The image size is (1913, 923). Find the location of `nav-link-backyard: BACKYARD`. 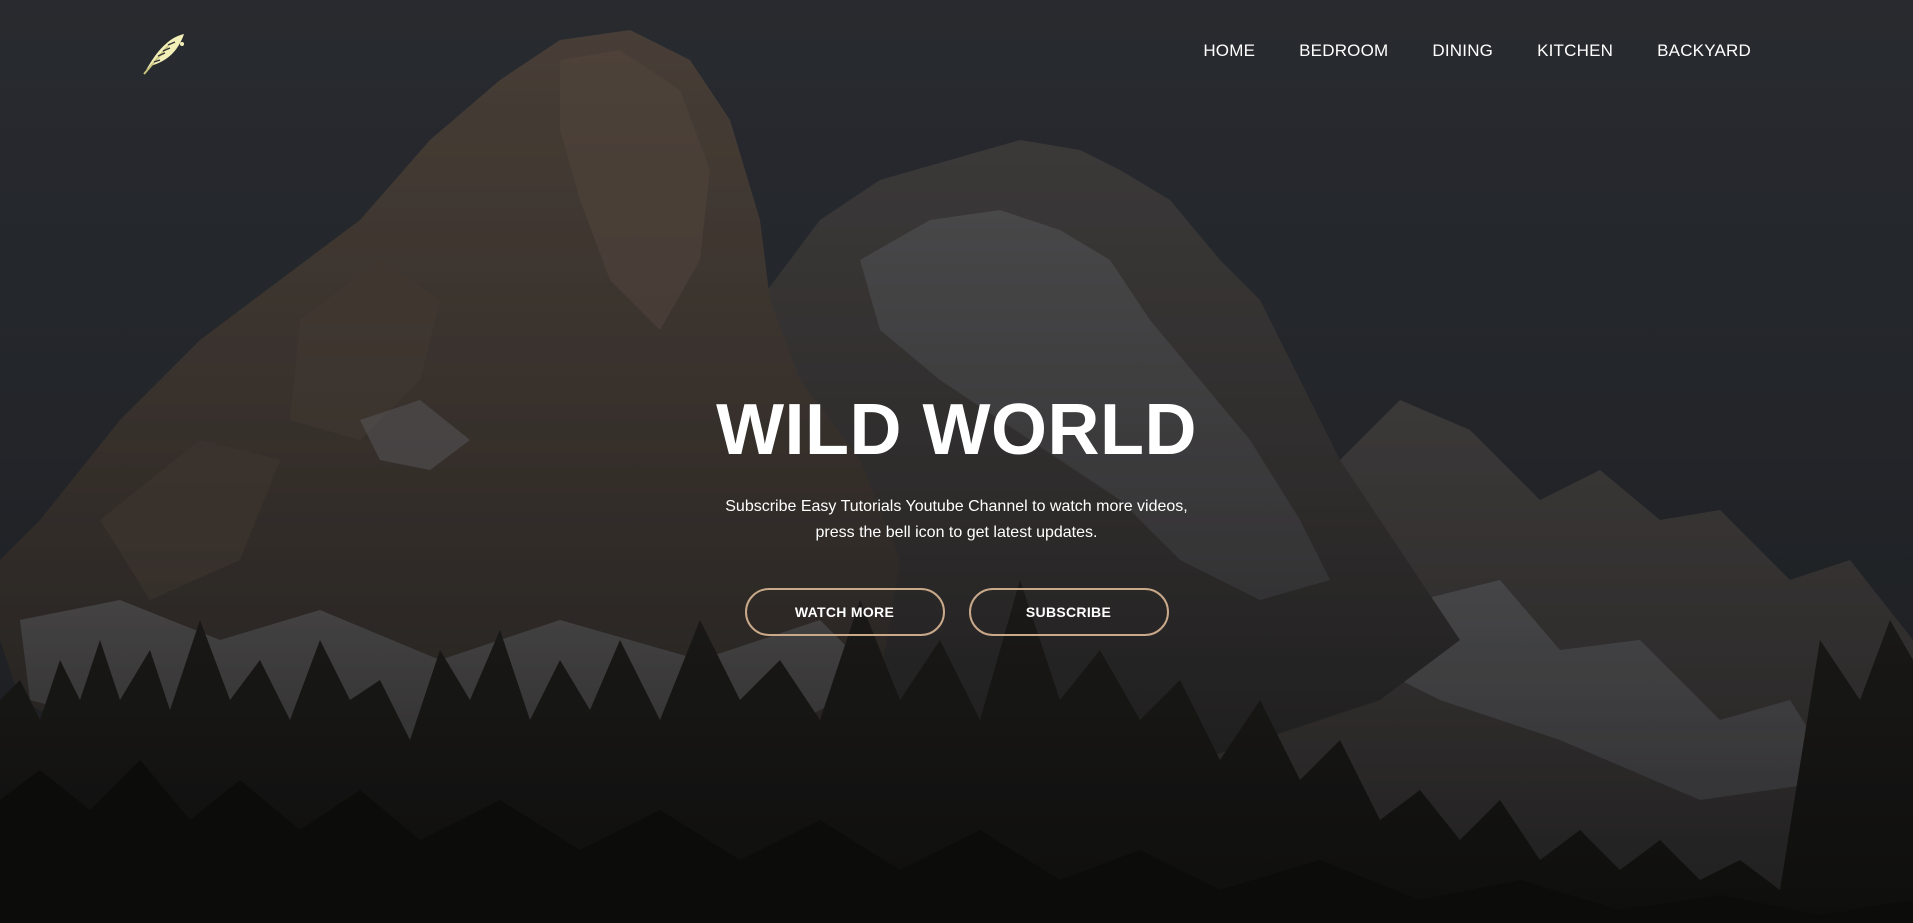

nav-link-backyard: BACKYARD is located at coordinates (1704, 50).